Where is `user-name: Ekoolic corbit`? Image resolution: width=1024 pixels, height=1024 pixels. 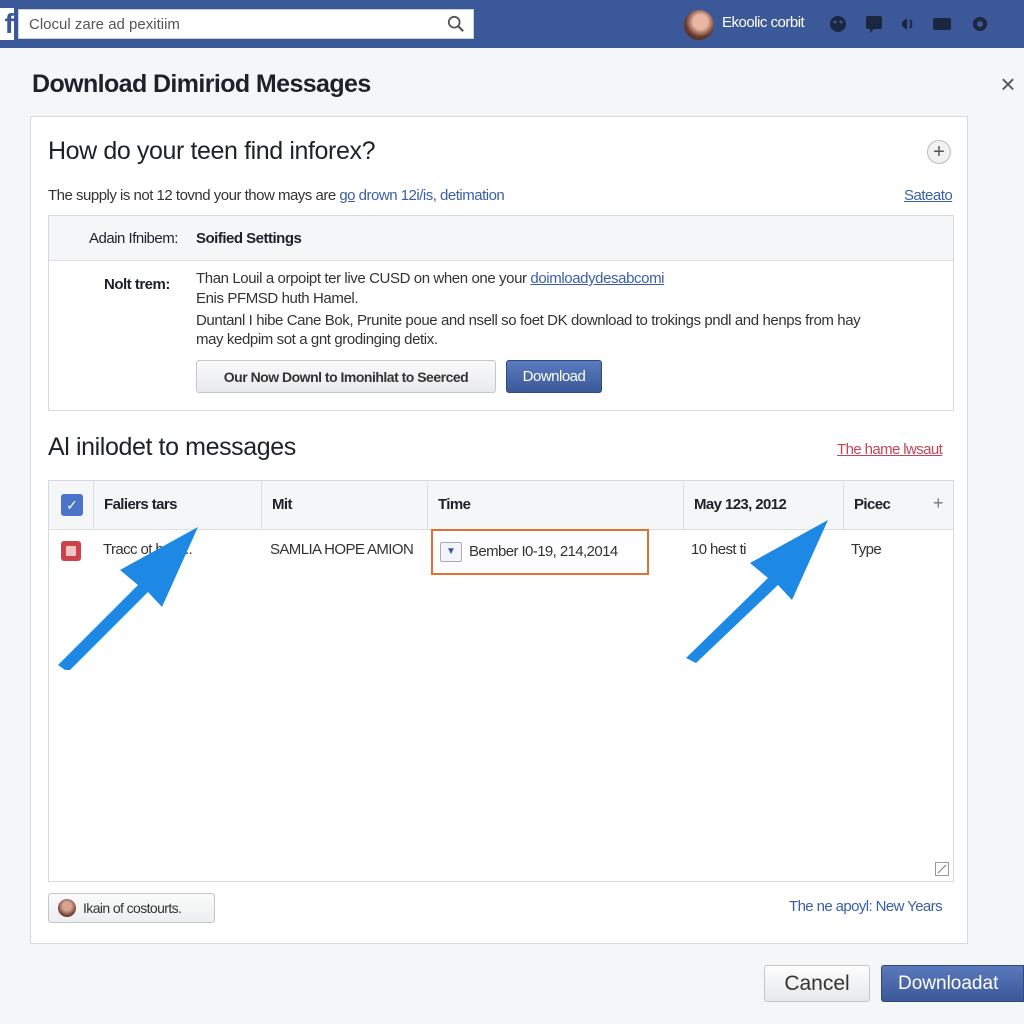 user-name: Ekoolic corbit is located at coordinates (763, 22).